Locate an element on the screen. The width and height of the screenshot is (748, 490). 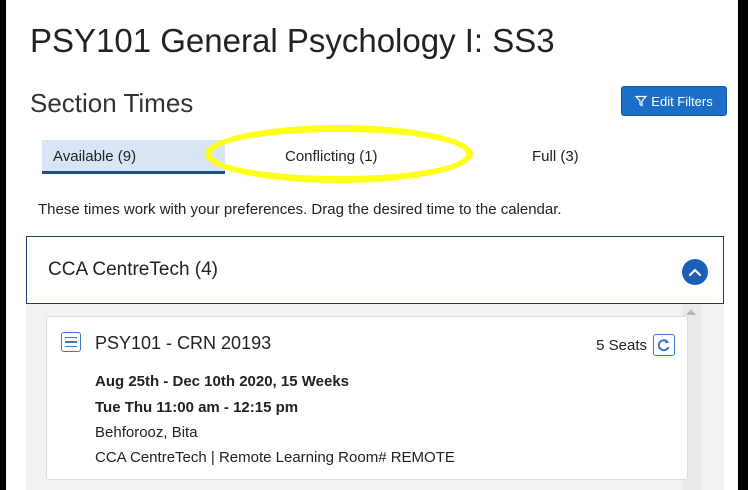
edit-filters-label: Edit Filters is located at coordinates (682, 101).